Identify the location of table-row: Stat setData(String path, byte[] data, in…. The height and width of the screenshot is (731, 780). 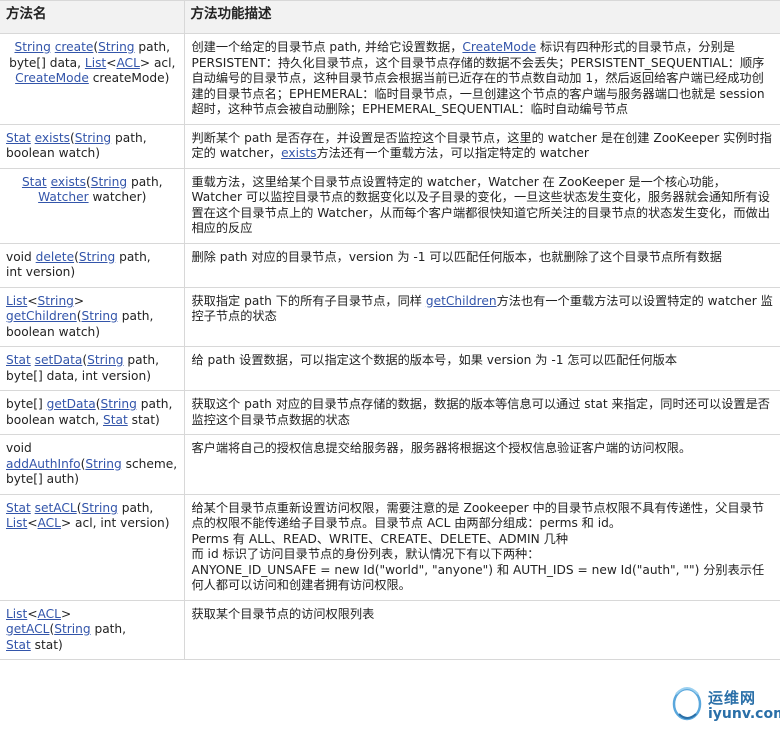
(390, 368).